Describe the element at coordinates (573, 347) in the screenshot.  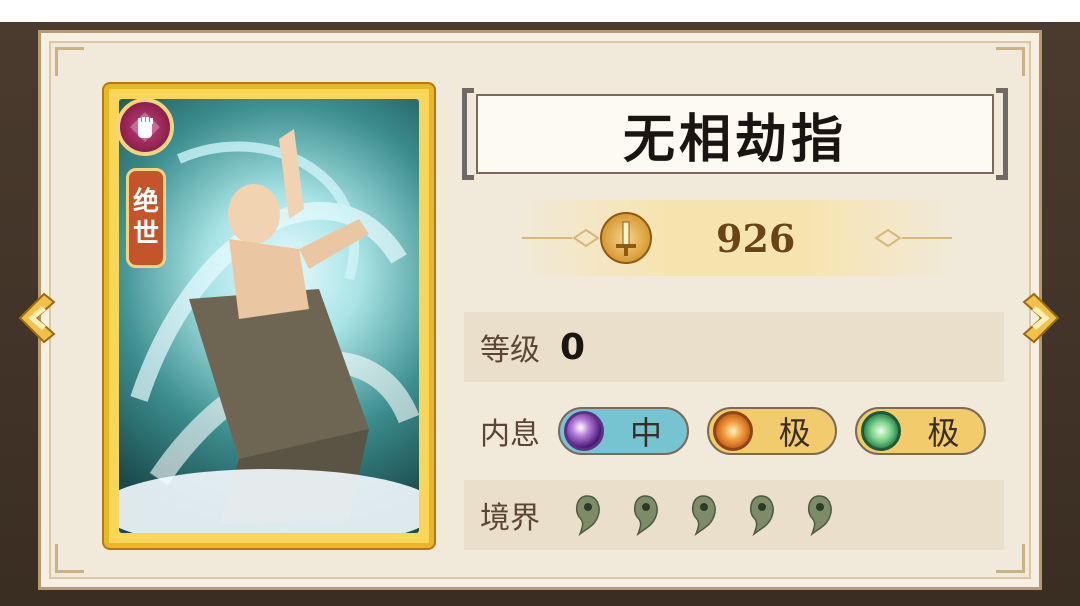
I see `level-value: 0` at that location.